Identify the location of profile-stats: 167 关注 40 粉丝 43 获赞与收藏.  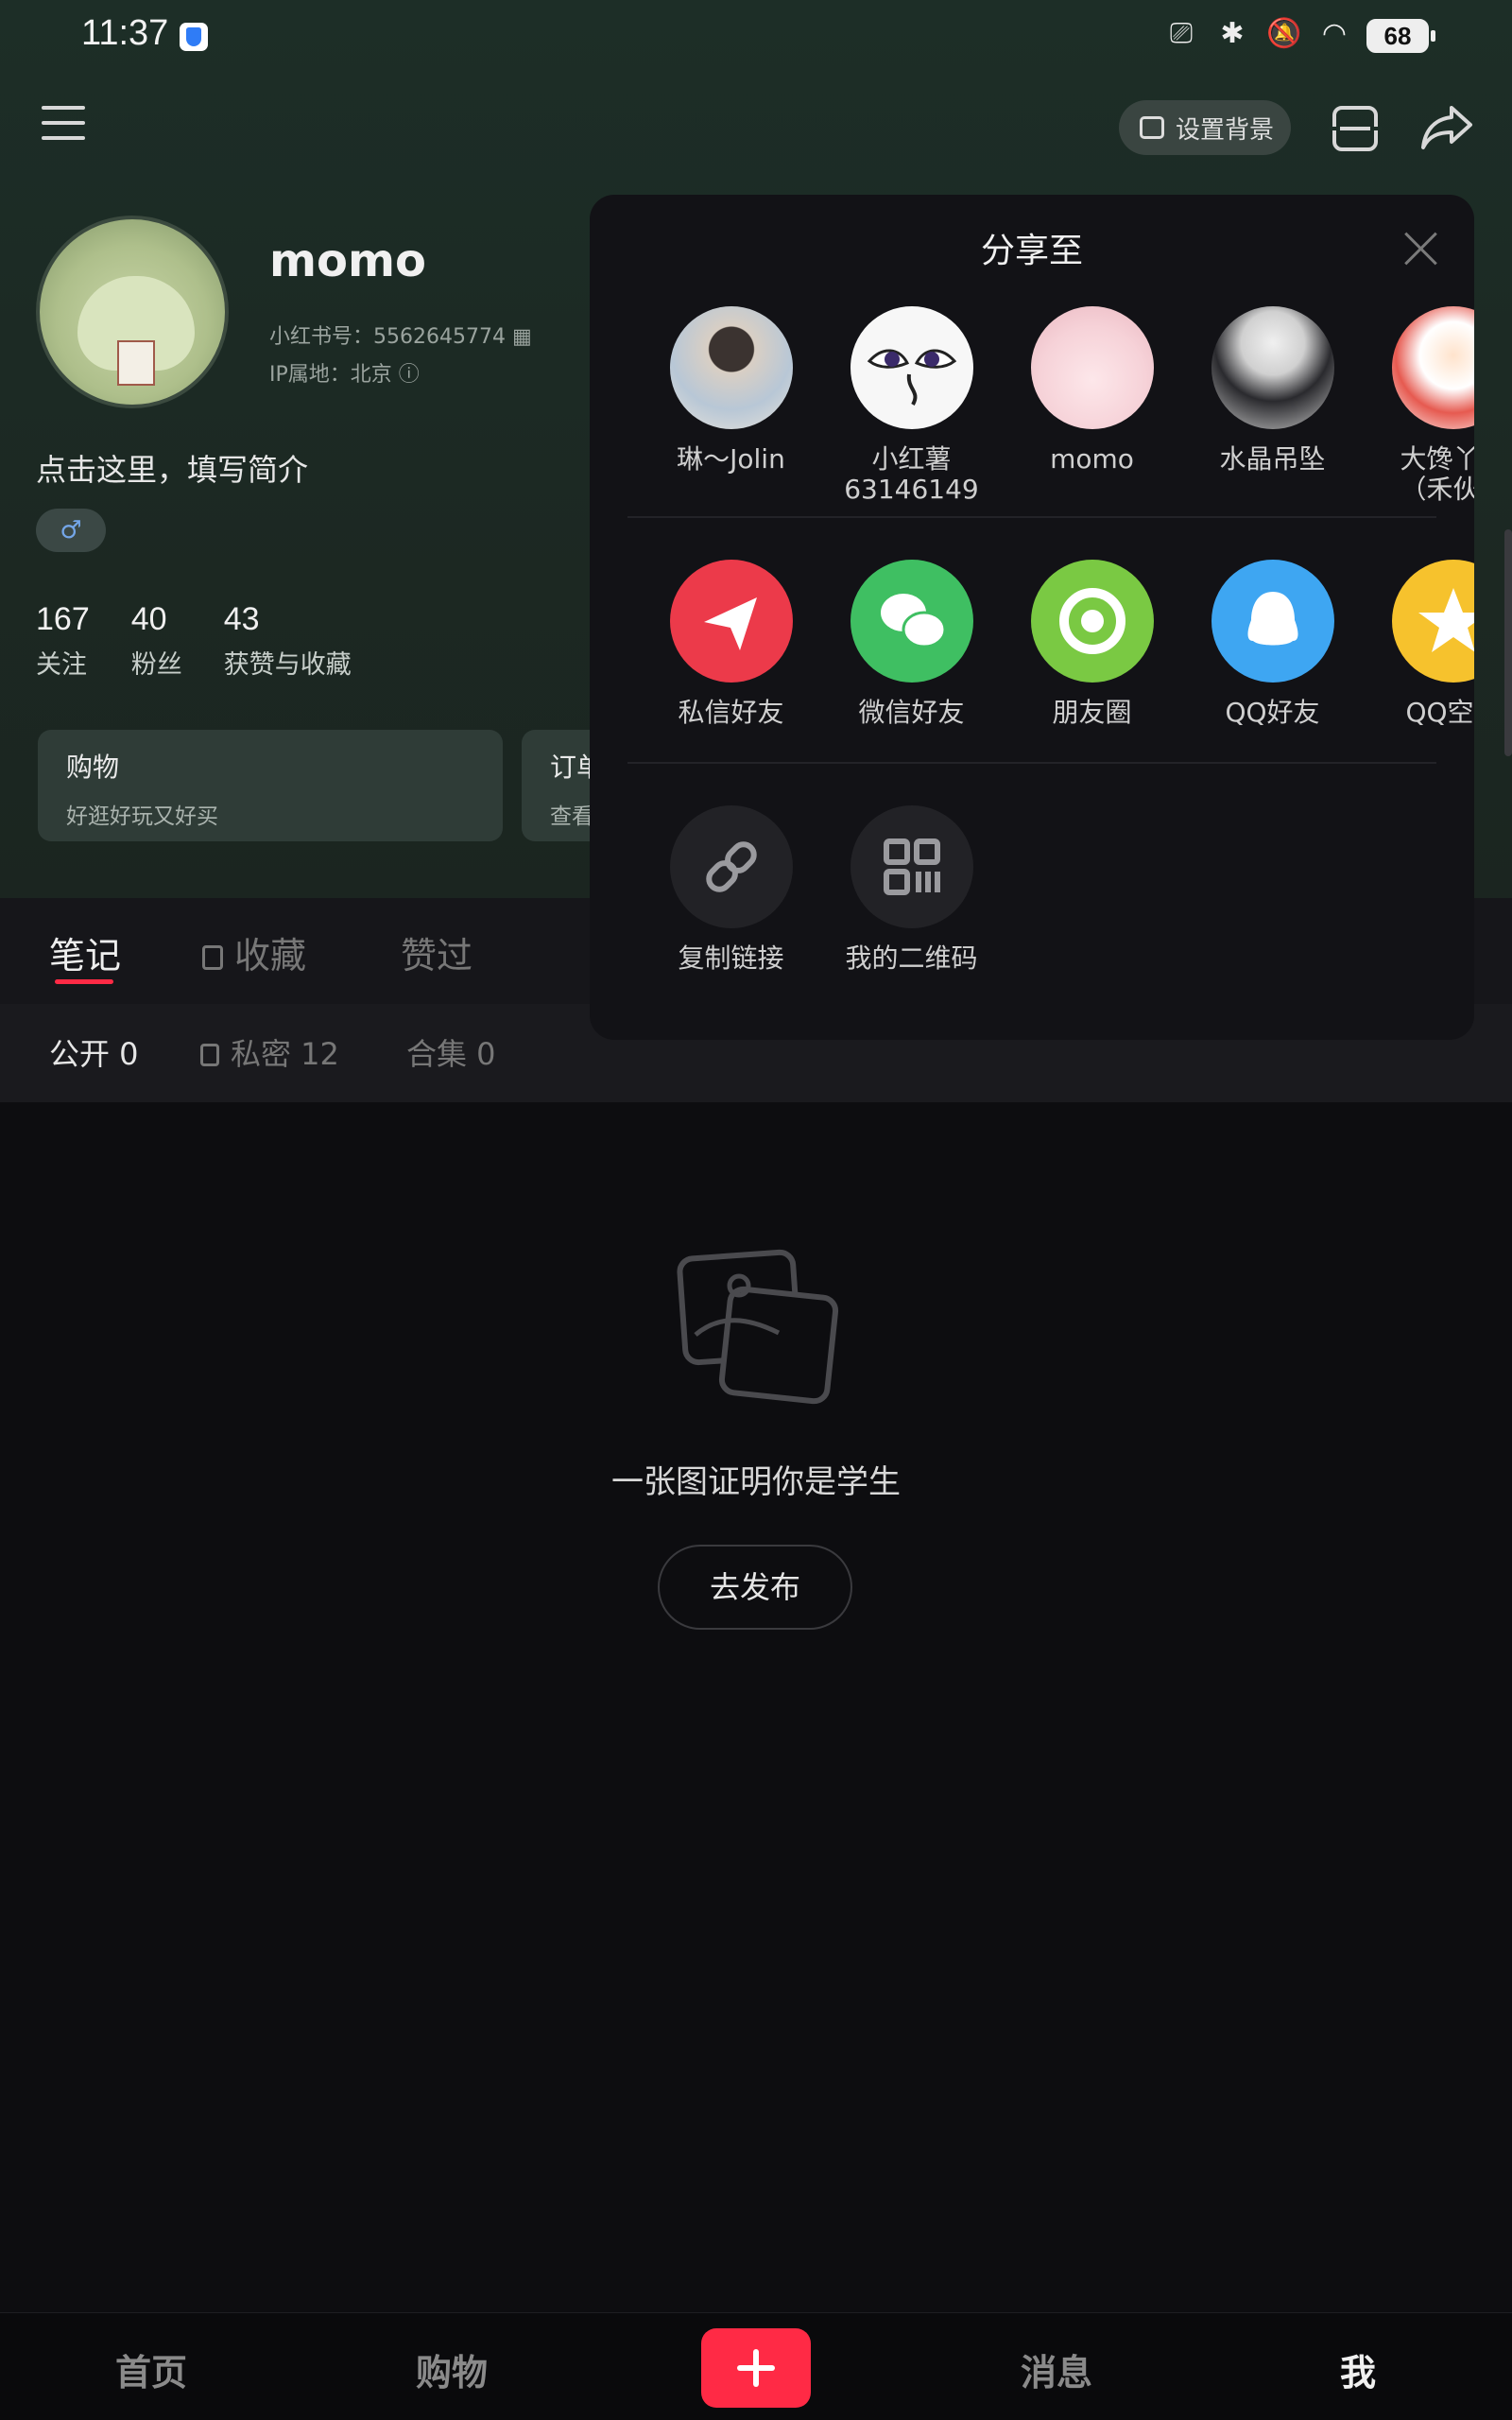
(214, 641).